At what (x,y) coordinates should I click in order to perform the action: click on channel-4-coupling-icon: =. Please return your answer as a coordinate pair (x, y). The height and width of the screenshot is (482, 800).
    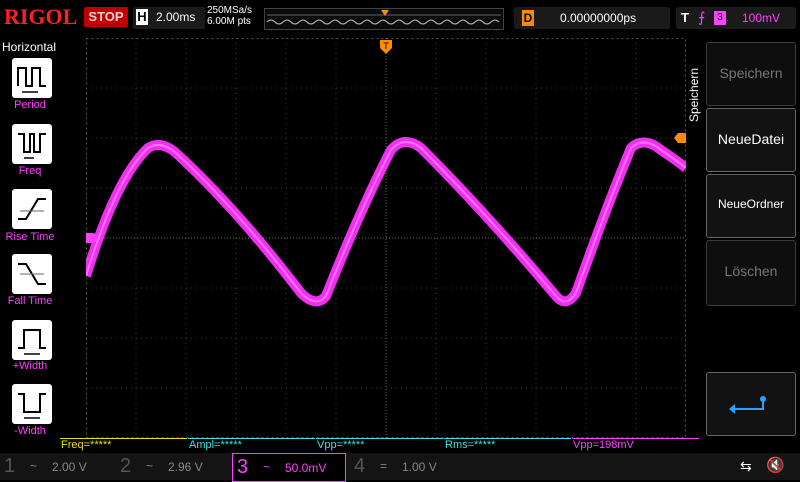
    Looking at the image, I should click on (384, 466).